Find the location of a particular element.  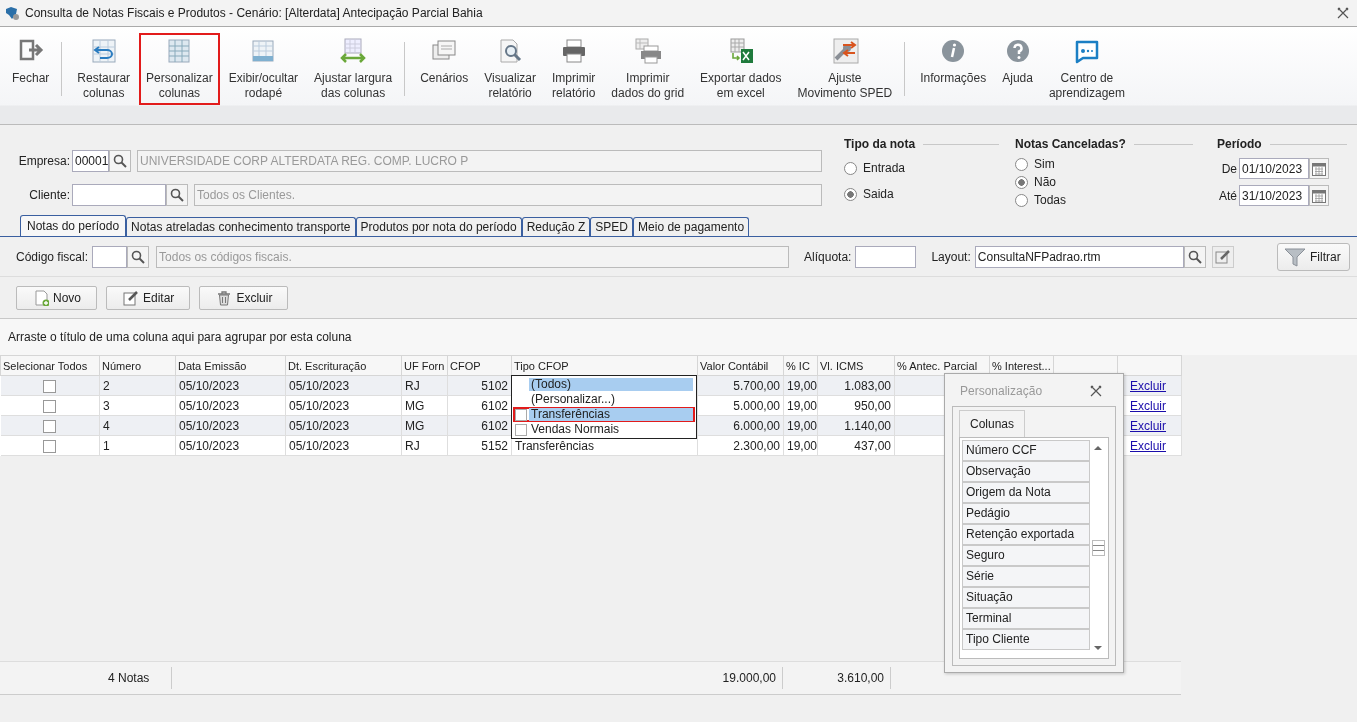

toolbar-button: Restaurar colunas is located at coordinates (104, 69).